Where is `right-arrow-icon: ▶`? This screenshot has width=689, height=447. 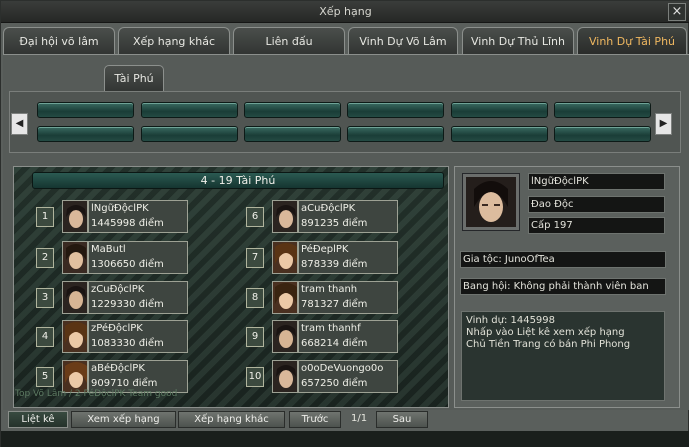
right-arrow-icon: ▶ is located at coordinates (663, 124).